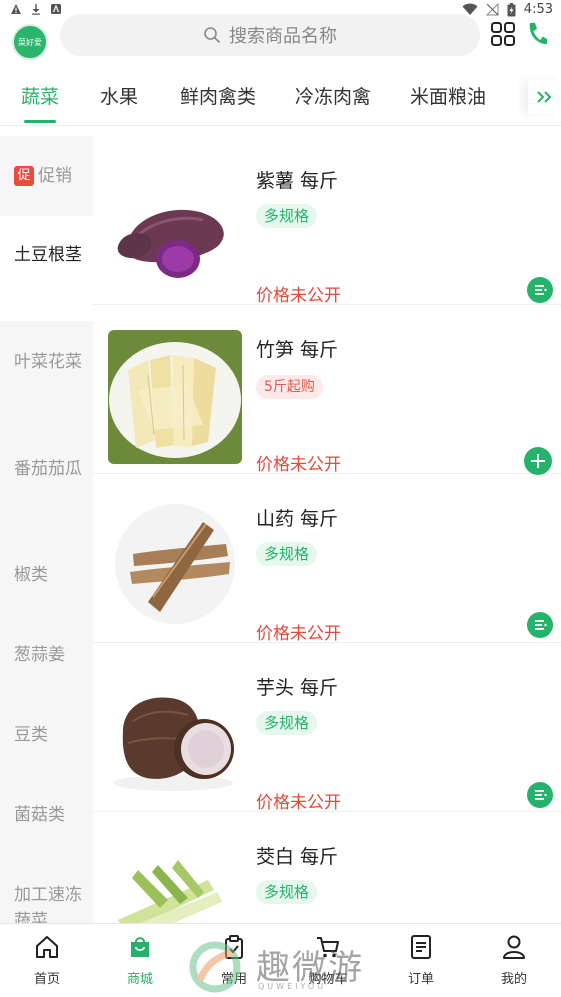 The image size is (561, 997). I want to click on product-image-yam, so click(175, 569).